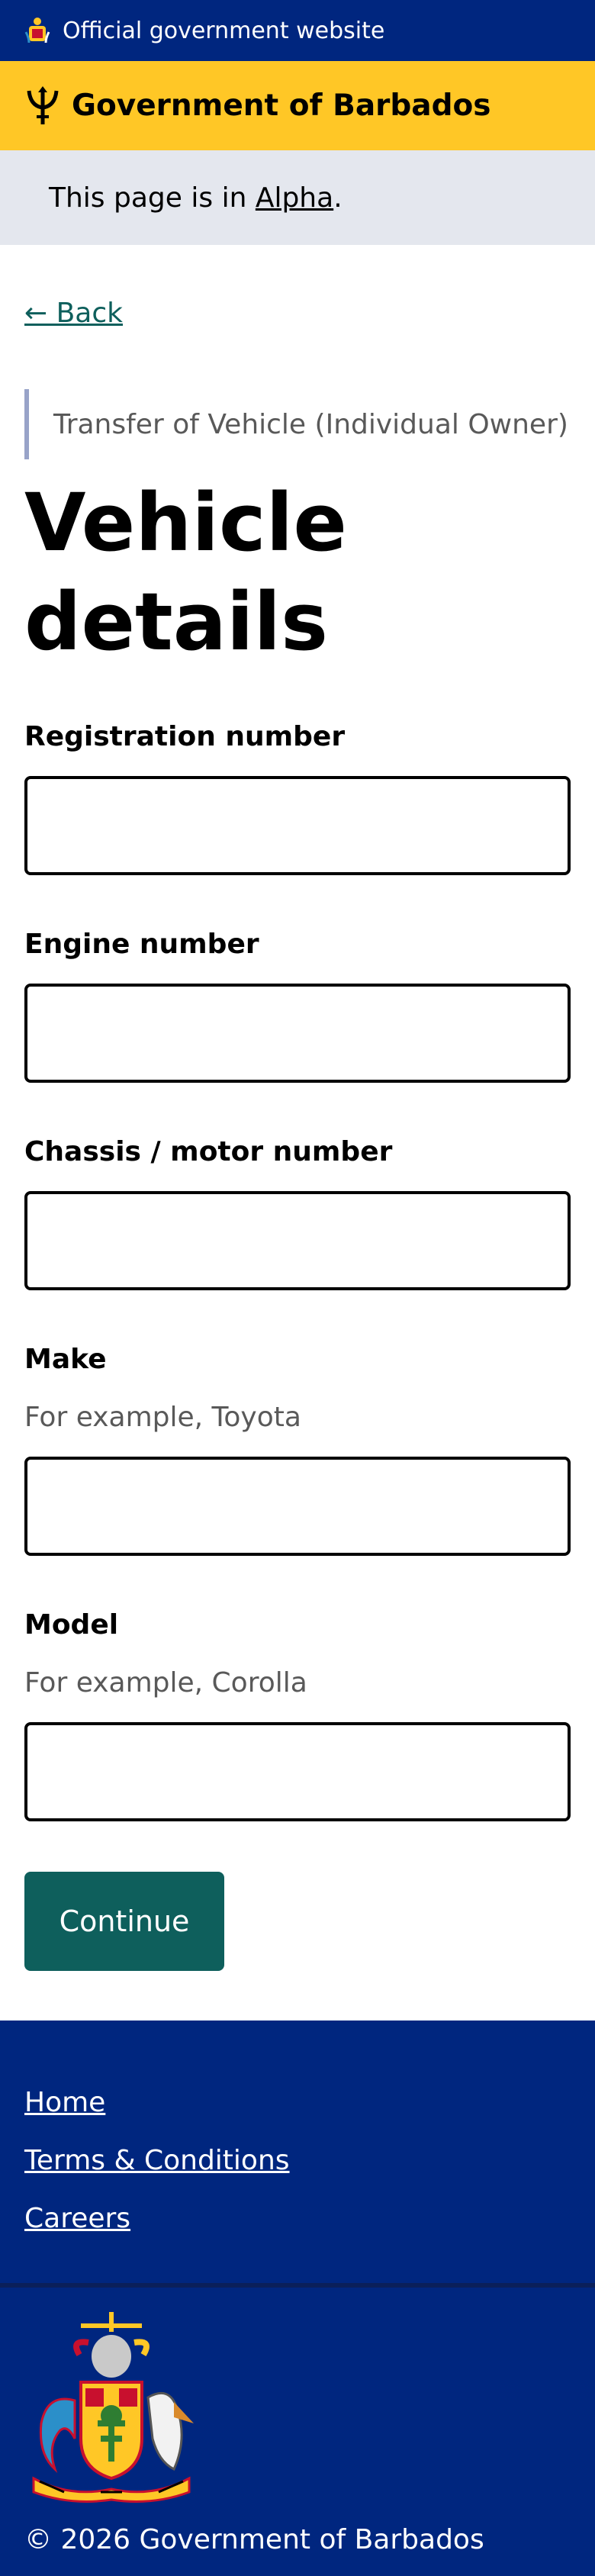  Describe the element at coordinates (208, 1151) in the screenshot. I see `chassis-number-label: Chassis / motor number` at that location.